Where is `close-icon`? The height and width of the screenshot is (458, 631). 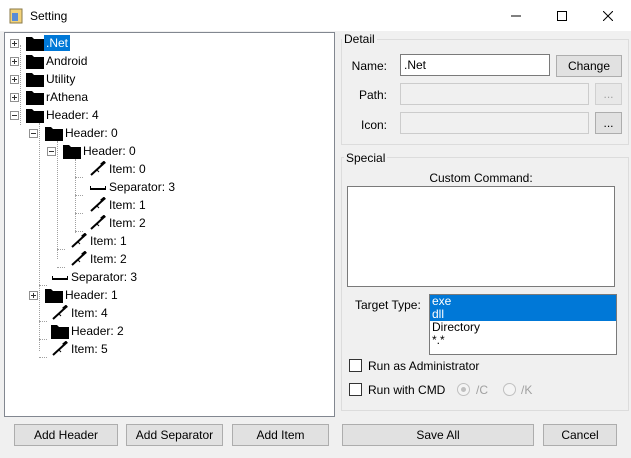 close-icon is located at coordinates (608, 15).